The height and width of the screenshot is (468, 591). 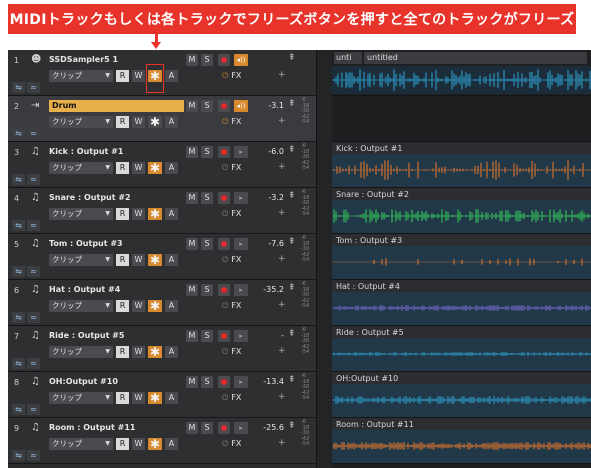 What do you see at coordinates (270, 381) in the screenshot?
I see `volume-value: -13.4` at bounding box center [270, 381].